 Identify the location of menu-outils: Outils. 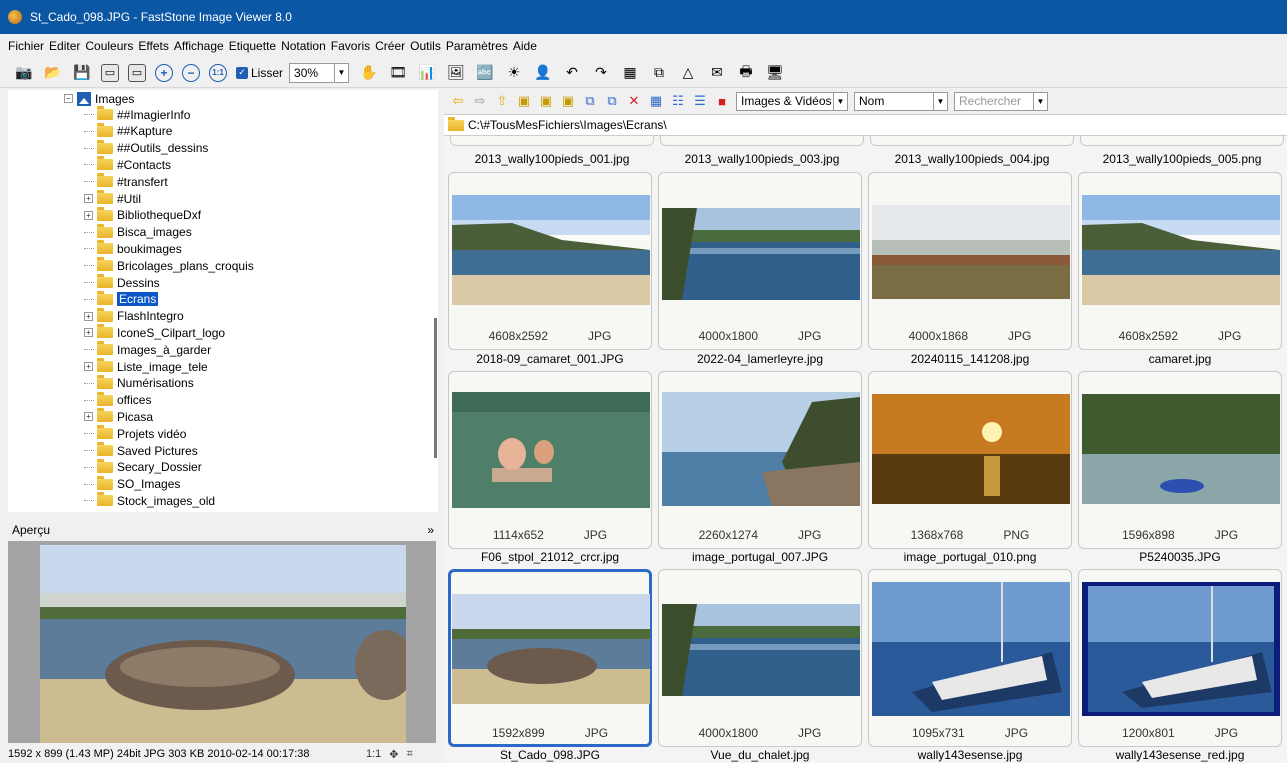
(425, 46).